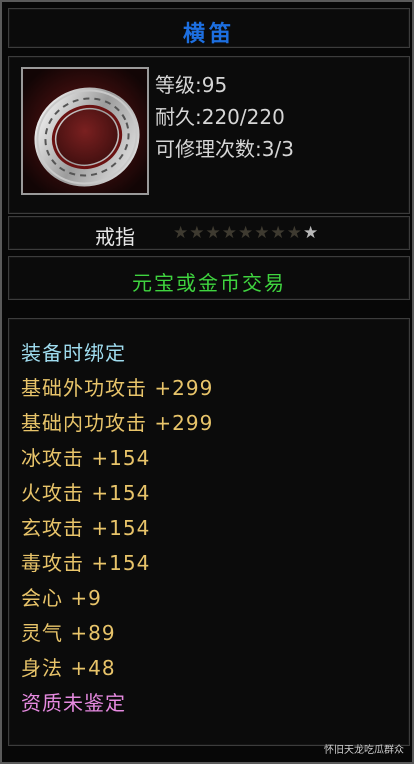  I want to click on attribute-line: 灵气 +89, so click(68, 633).